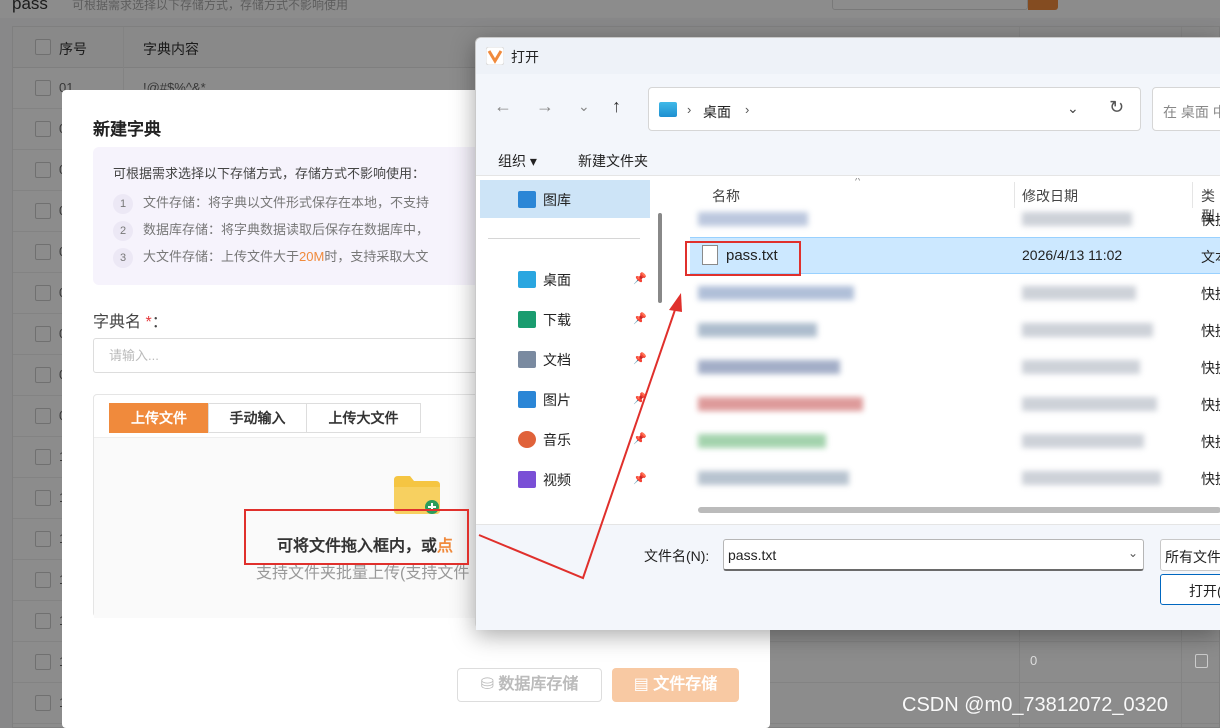 The width and height of the screenshot is (1220, 728). Describe the element at coordinates (894, 109) in the screenshot. I see `address-bar: › 桌面 › ⌄ ↻` at that location.